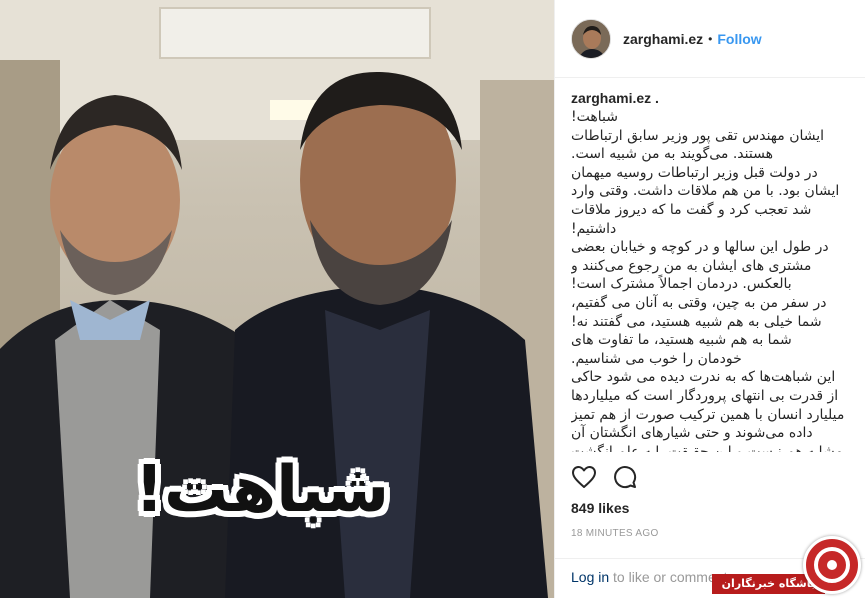 This screenshot has width=865, height=598. Describe the element at coordinates (691, 209) in the screenshot. I see `caption-line: شد تعجب کرد و گفت ما که دیروز ملاقات` at that location.